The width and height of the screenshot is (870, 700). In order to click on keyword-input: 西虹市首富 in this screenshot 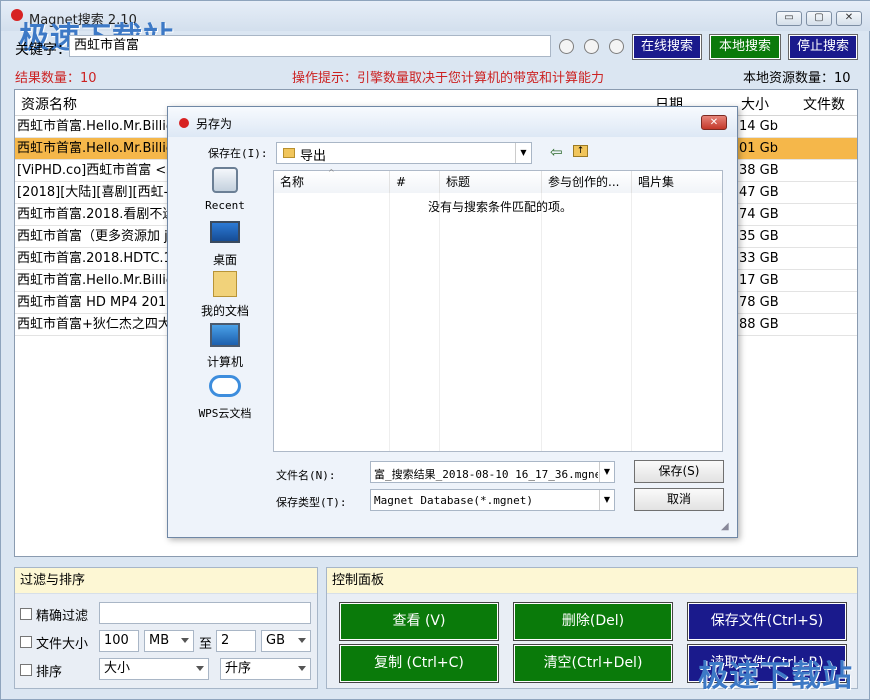, I will do `click(310, 46)`.